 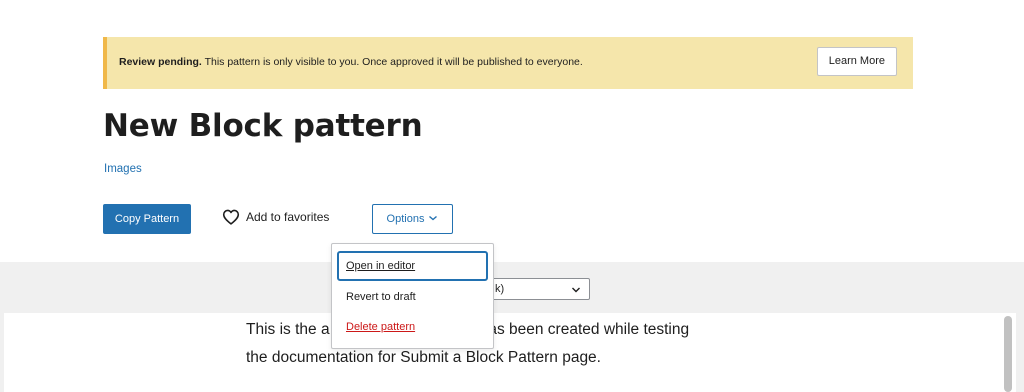 I want to click on preview-width-select: k), so click(x=538, y=289).